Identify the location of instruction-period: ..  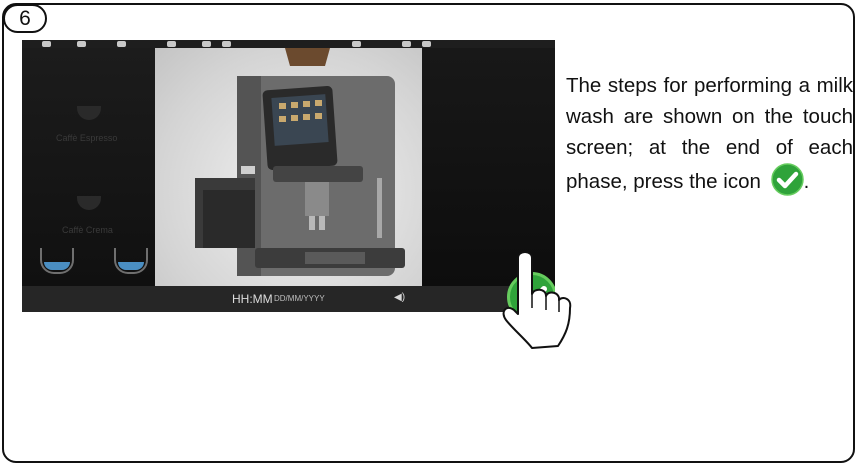
(806, 181).